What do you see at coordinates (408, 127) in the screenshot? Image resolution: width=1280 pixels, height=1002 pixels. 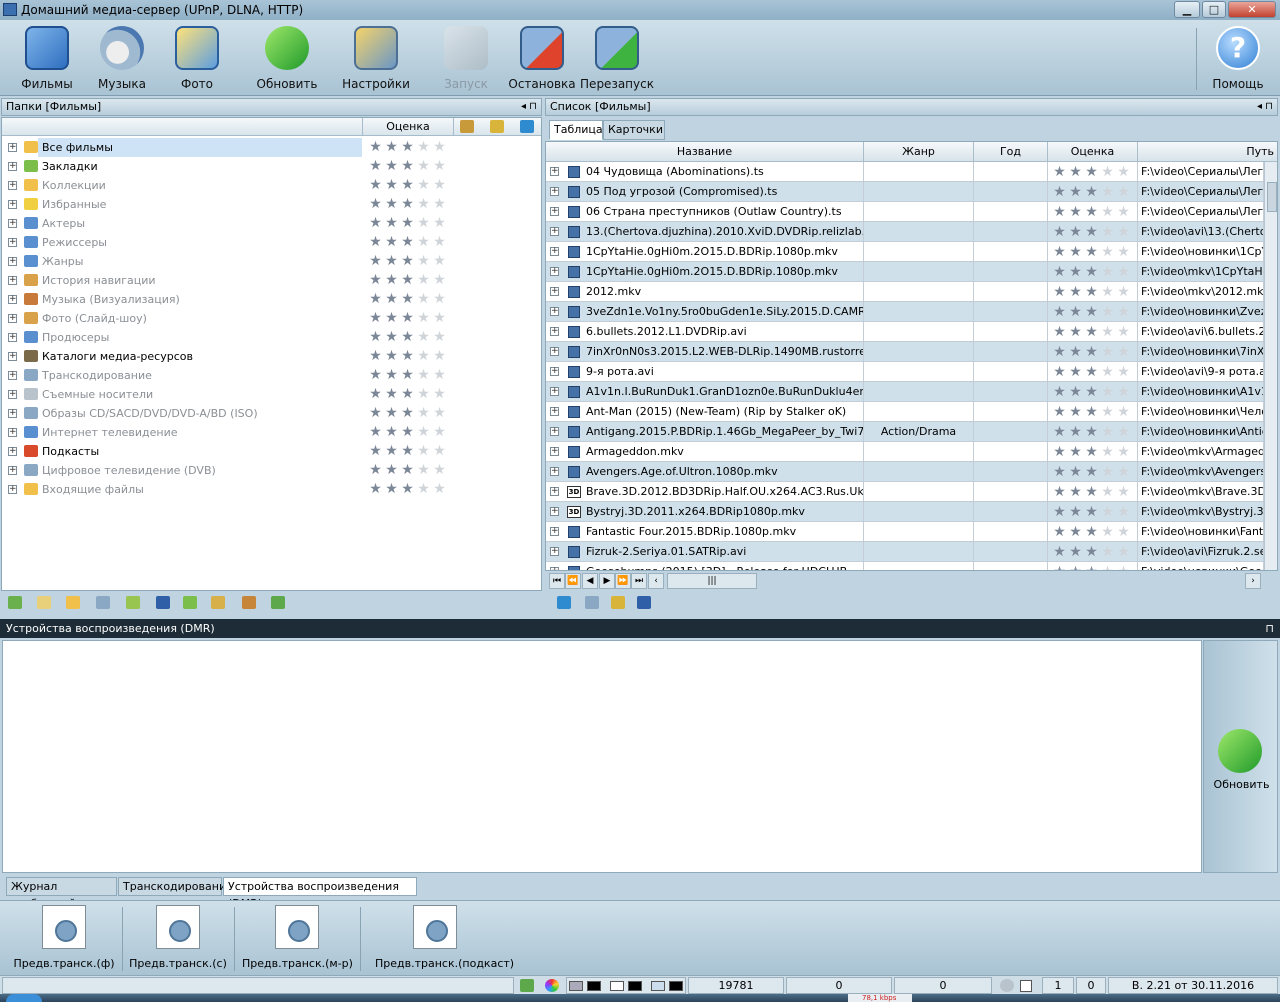 I see `rating-column-header: Оценка` at bounding box center [408, 127].